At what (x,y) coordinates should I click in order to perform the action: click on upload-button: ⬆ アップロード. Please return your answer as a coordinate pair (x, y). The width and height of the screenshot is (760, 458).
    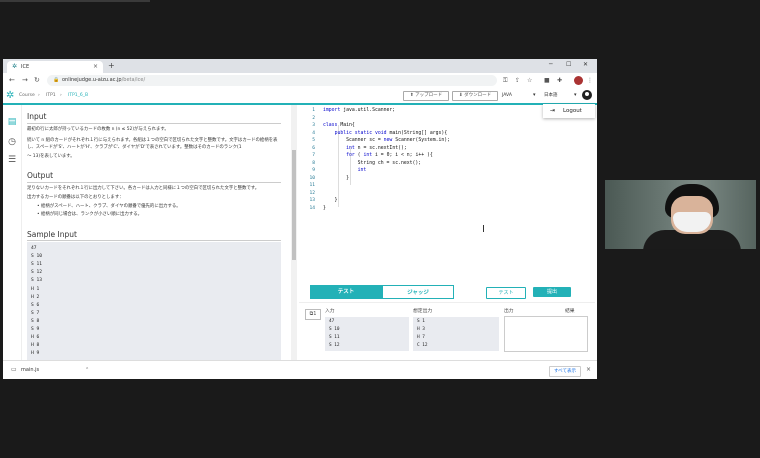
    Looking at the image, I should click on (426, 96).